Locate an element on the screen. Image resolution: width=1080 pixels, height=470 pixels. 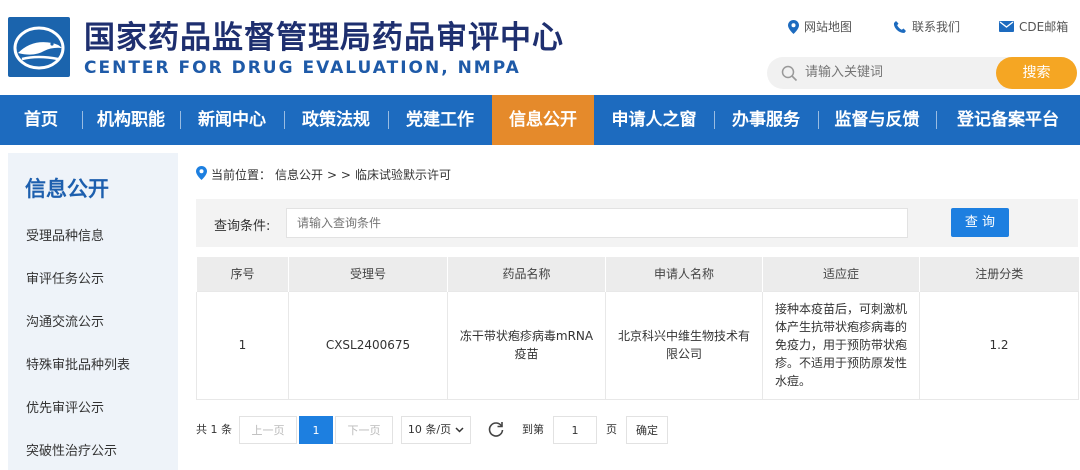
sidebar-item-priority-review: 优先审评公示 is located at coordinates (65, 406).